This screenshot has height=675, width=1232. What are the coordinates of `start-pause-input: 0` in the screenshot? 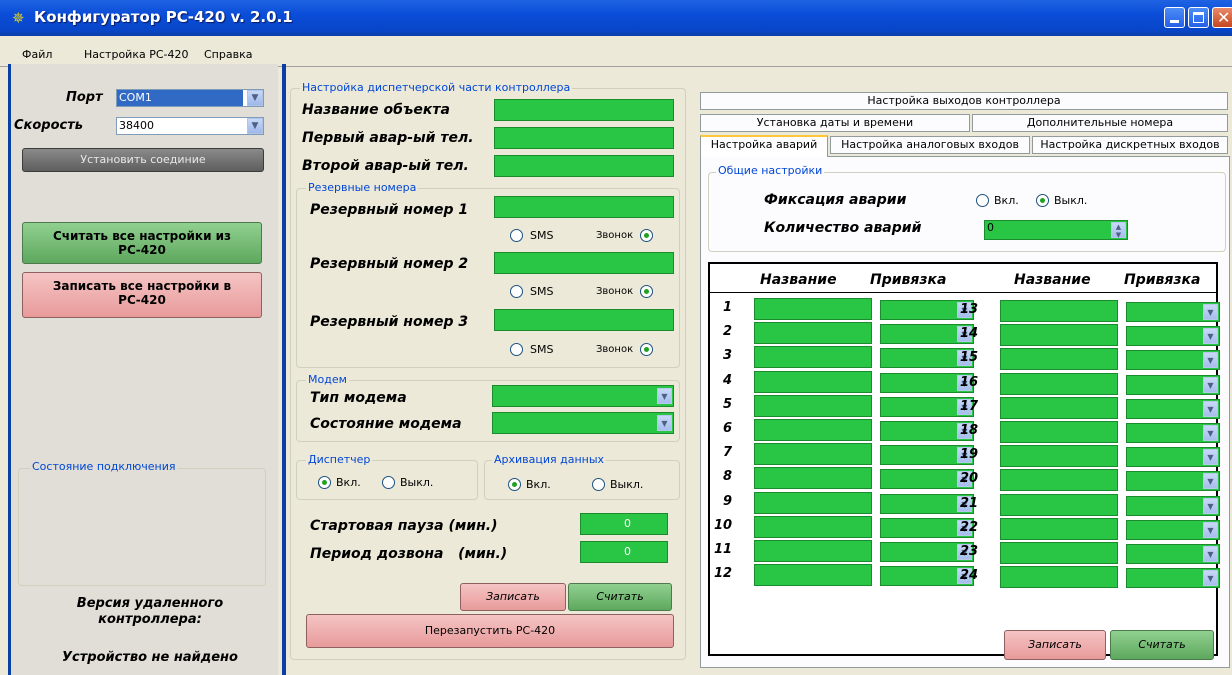 It's located at (624, 524).